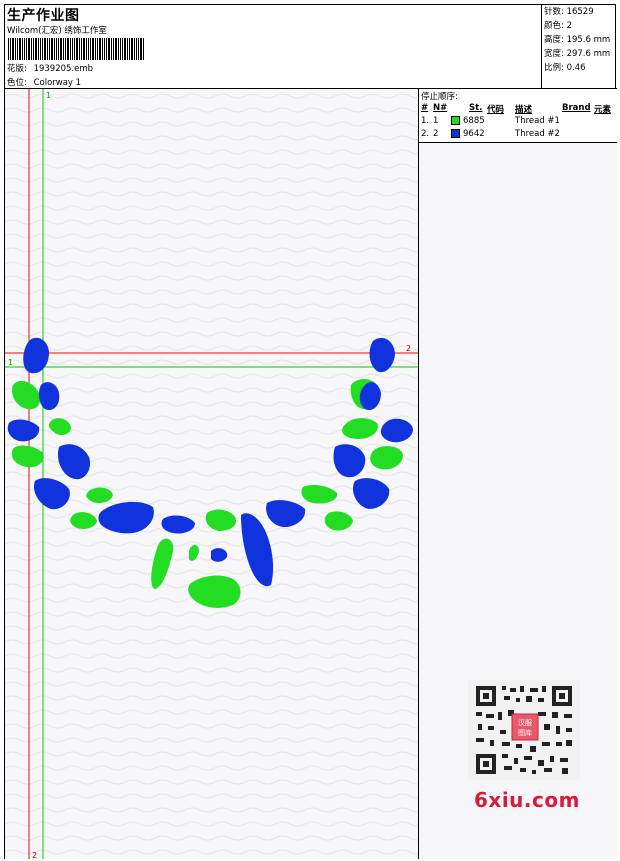  What do you see at coordinates (569, 12) in the screenshot?
I see `stat-stitches: 针数: 16529` at bounding box center [569, 12].